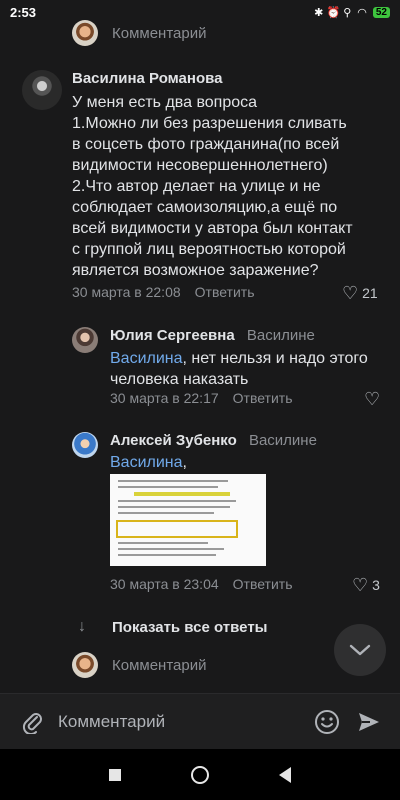  What do you see at coordinates (115, 774) in the screenshot?
I see `recents-button` at bounding box center [115, 774].